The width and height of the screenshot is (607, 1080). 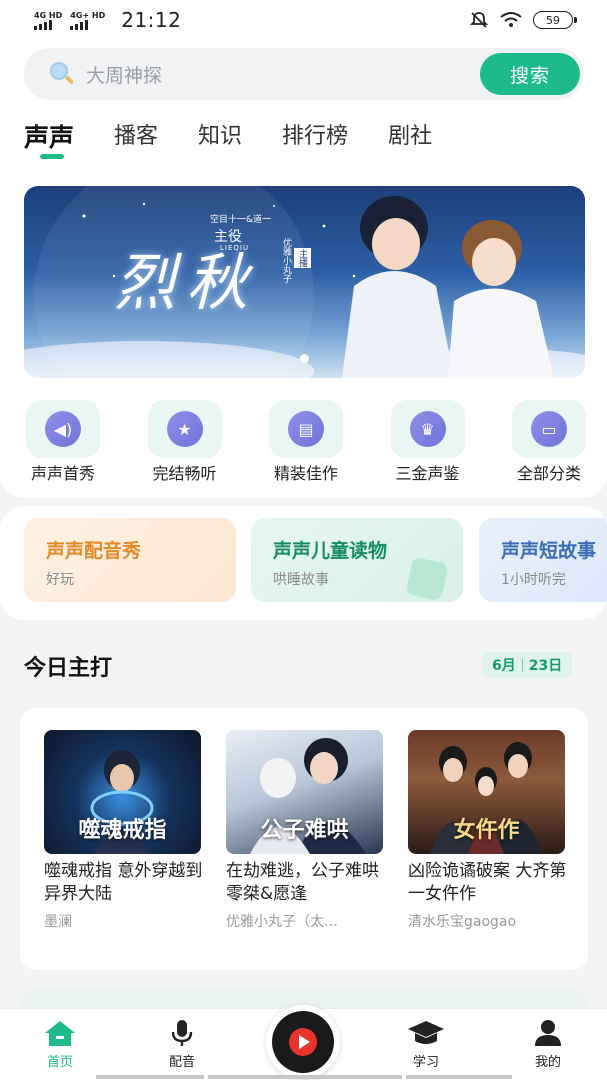 I want to click on tab-knowledge: 知识, so click(x=220, y=134).